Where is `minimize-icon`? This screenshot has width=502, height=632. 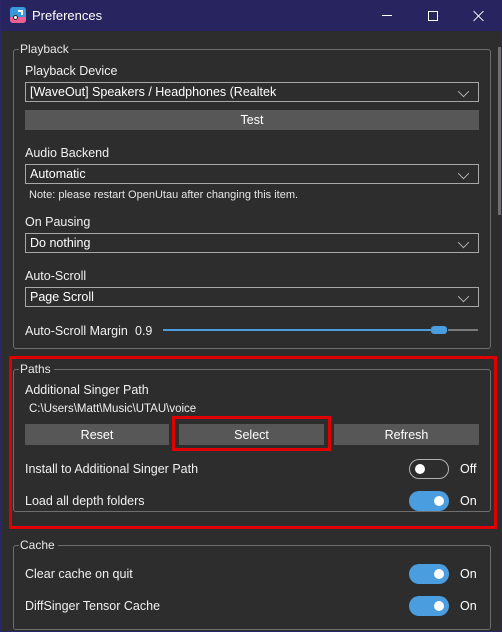
minimize-icon is located at coordinates (387, 15).